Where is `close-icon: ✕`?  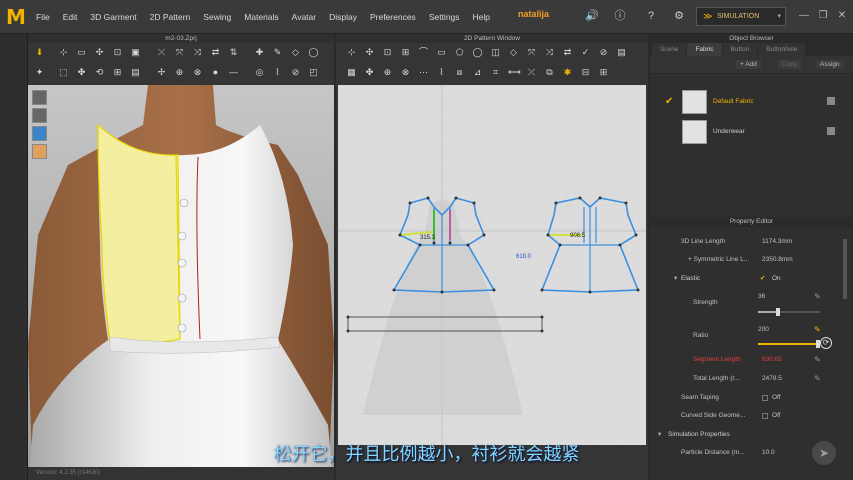
close-icon: ✕ is located at coordinates (842, 16).